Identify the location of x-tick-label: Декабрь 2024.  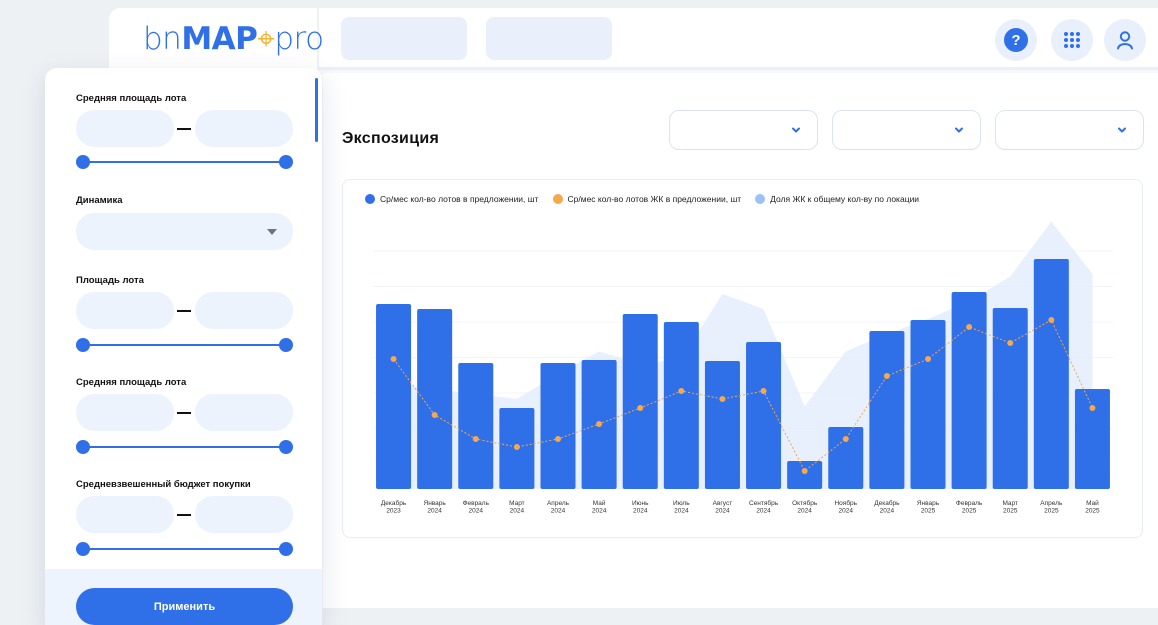
(887, 507).